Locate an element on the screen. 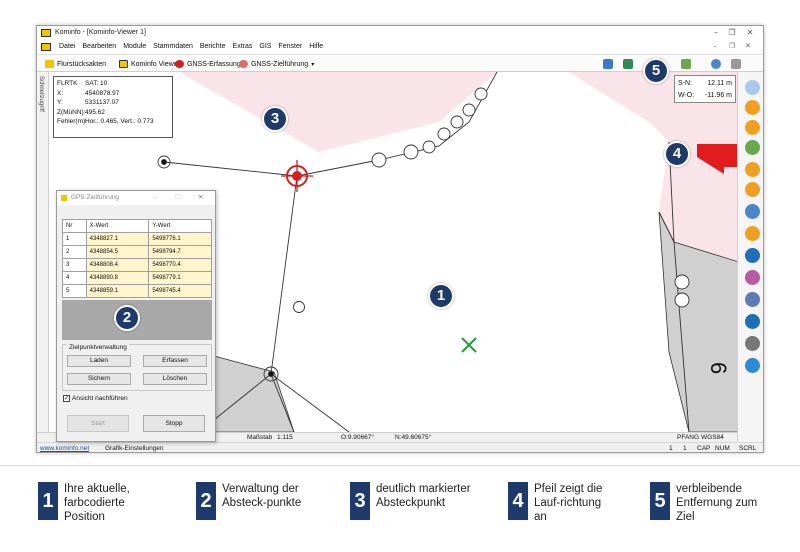 This screenshot has height=552, width=800. menu-stammdaten: Stammdaten is located at coordinates (173, 46).